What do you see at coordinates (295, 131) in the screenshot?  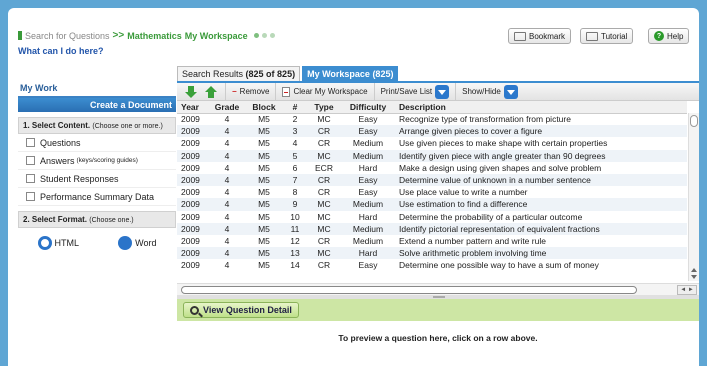 I see `table-cell: 3` at bounding box center [295, 131].